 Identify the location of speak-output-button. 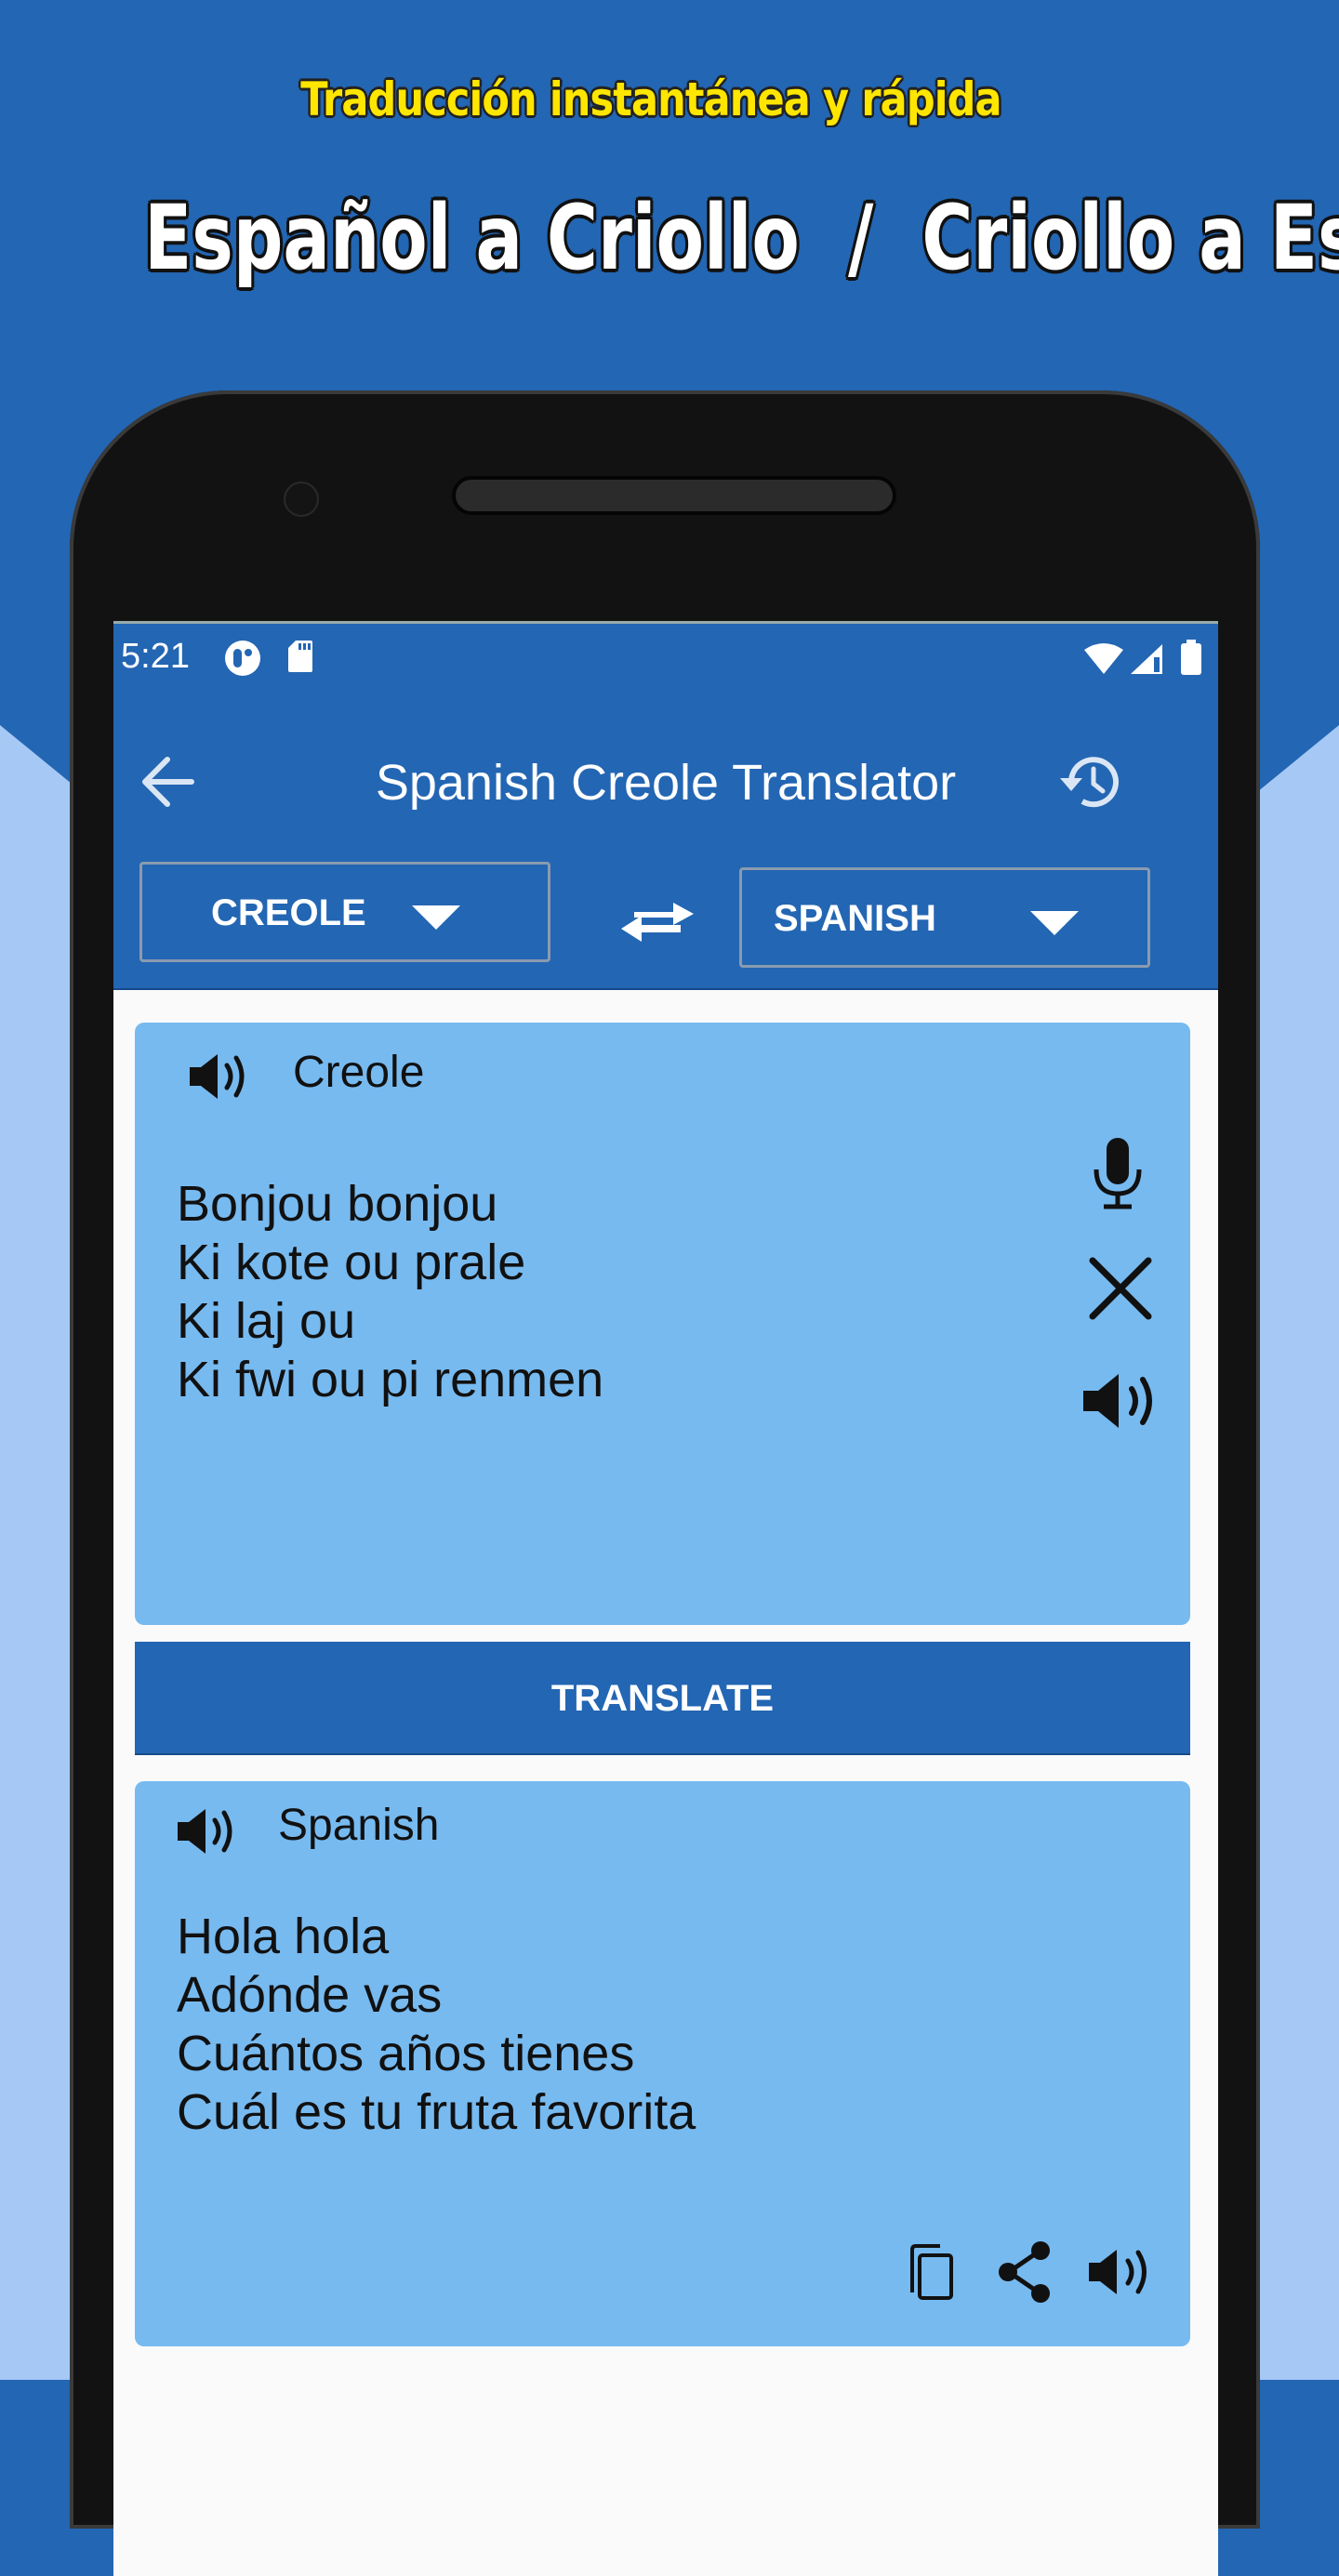
(1119, 2274).